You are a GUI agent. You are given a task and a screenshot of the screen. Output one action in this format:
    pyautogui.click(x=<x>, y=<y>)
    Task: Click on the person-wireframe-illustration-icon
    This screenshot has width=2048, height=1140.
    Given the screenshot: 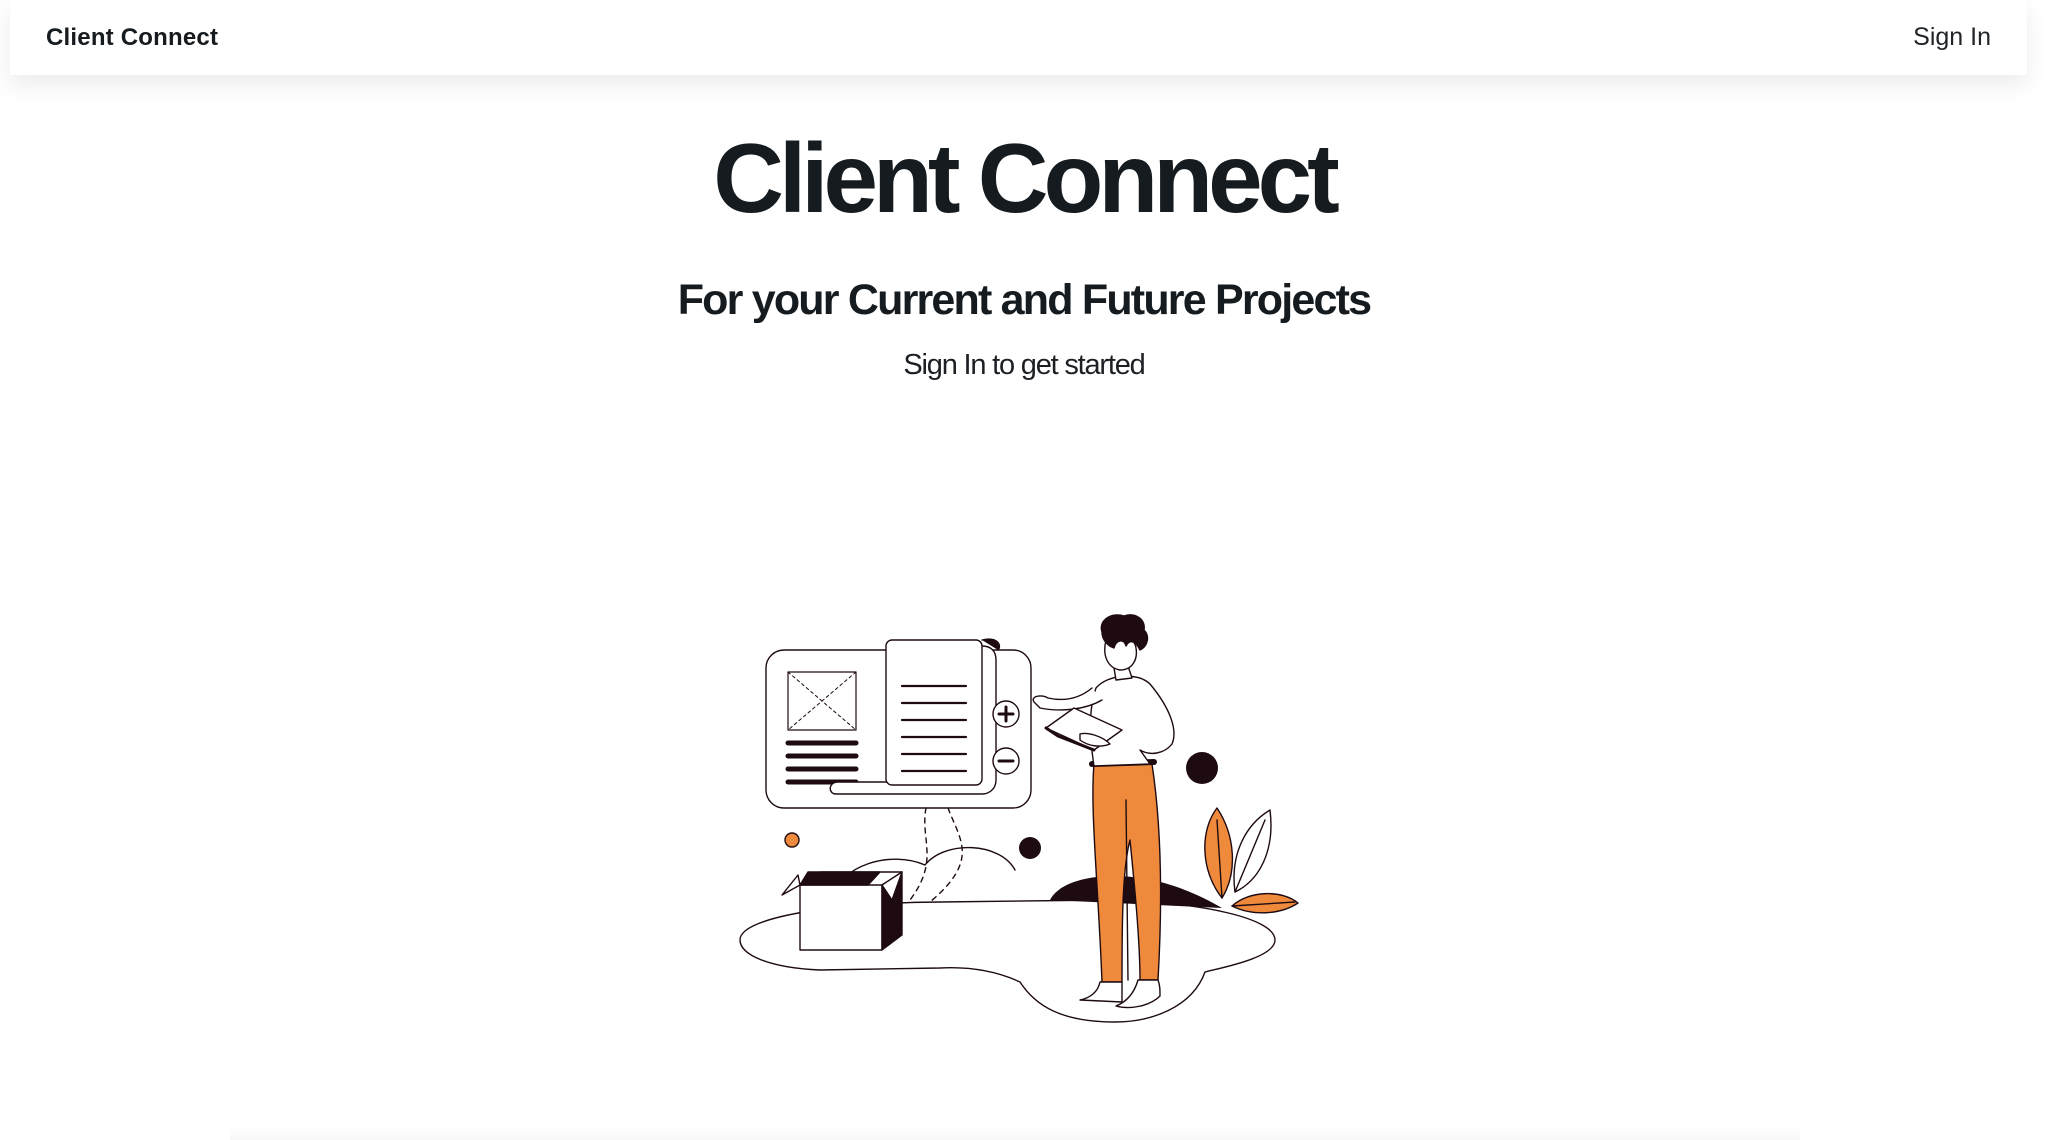 What is the action you would take?
    pyautogui.click(x=1019, y=818)
    